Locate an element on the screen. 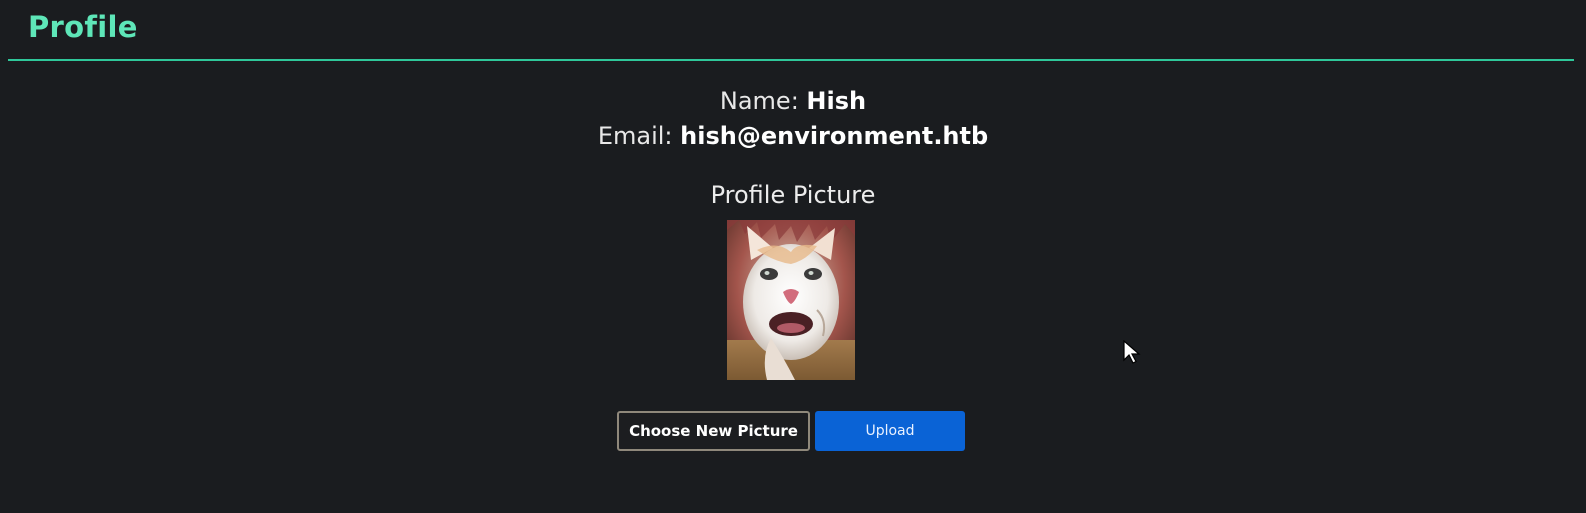 The image size is (1586, 513). name-line: Name: Hish is located at coordinates (793, 101).